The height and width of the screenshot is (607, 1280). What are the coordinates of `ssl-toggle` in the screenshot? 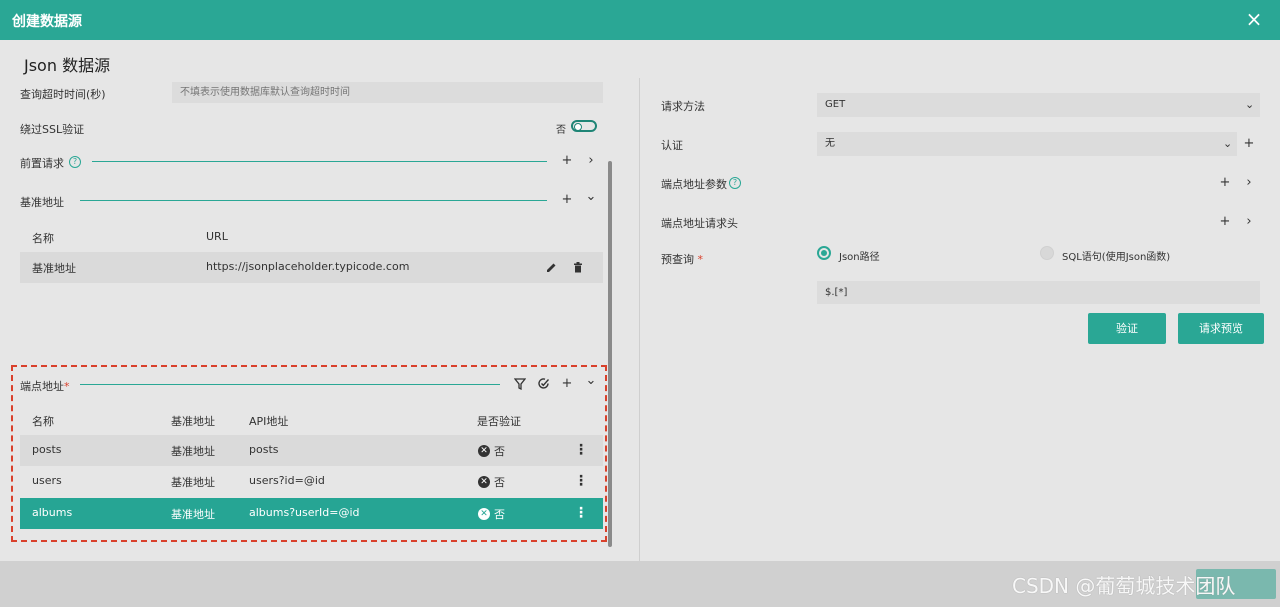 It's located at (584, 126).